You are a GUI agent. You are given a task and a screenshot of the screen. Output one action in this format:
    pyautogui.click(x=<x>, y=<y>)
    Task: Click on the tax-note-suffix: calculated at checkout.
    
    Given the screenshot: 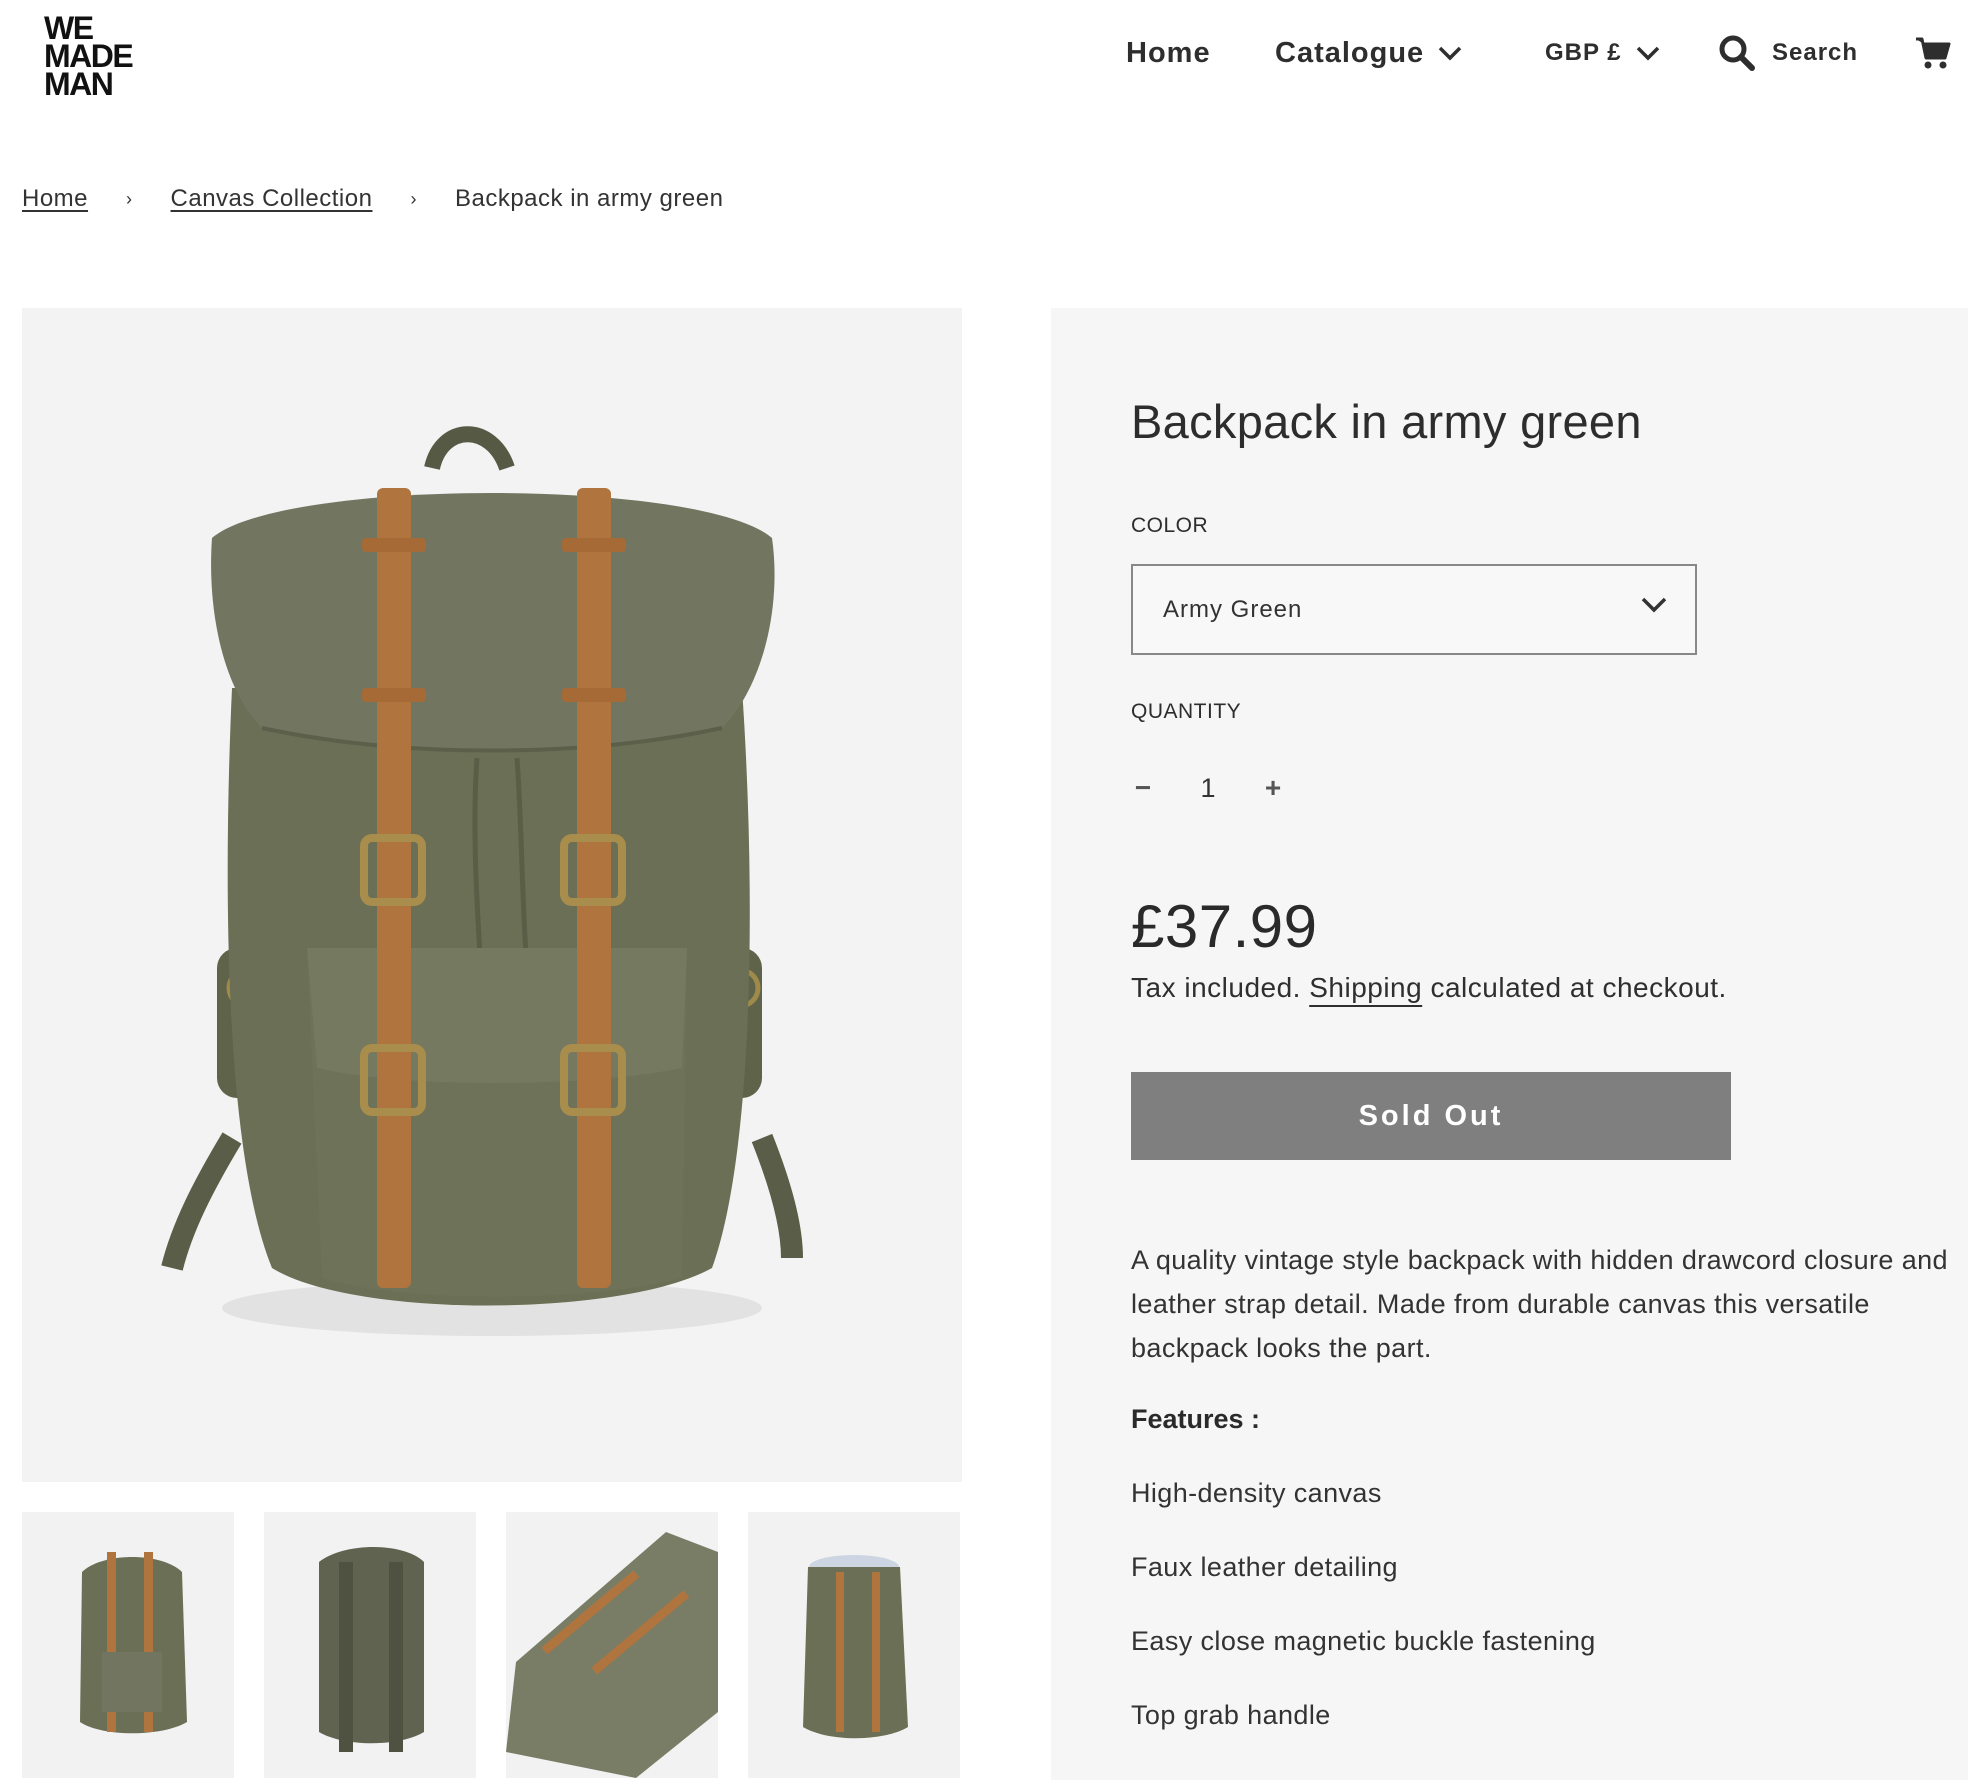 What is the action you would take?
    pyautogui.click(x=1578, y=987)
    